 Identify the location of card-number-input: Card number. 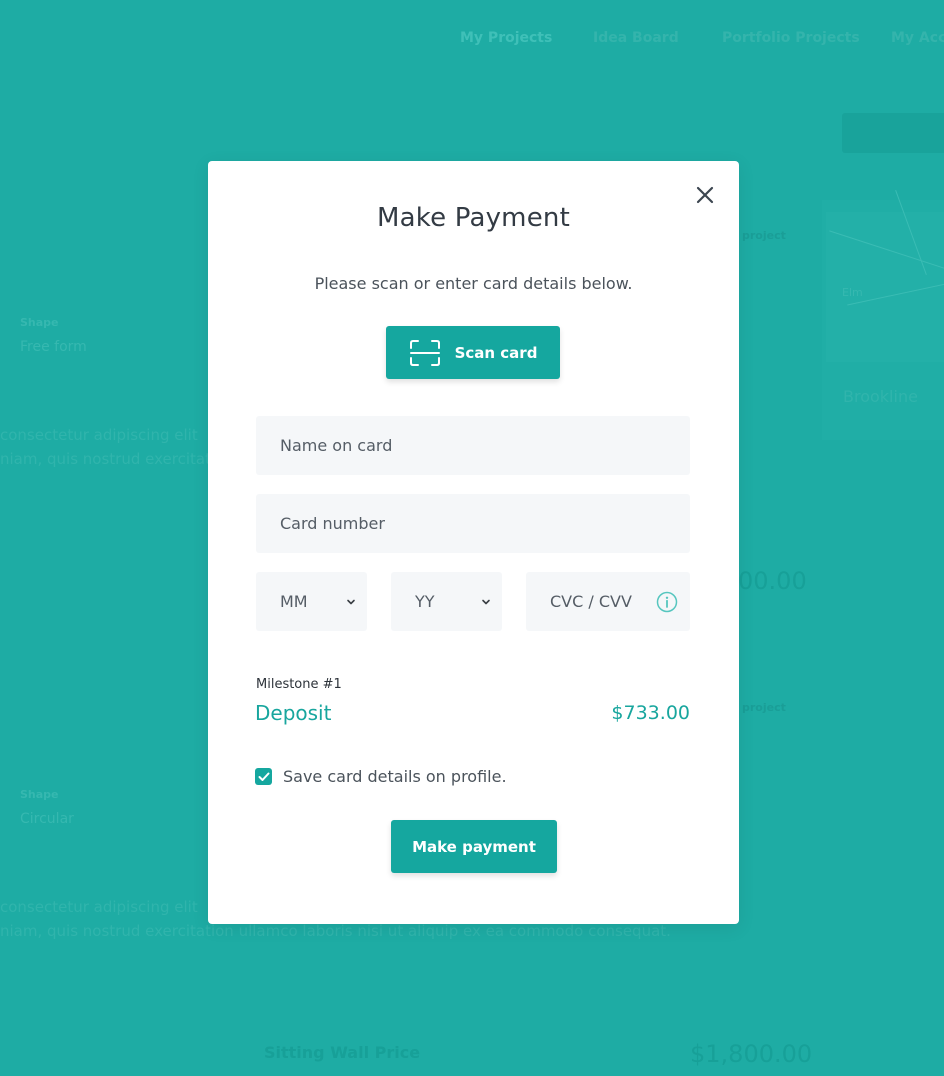
(473, 523).